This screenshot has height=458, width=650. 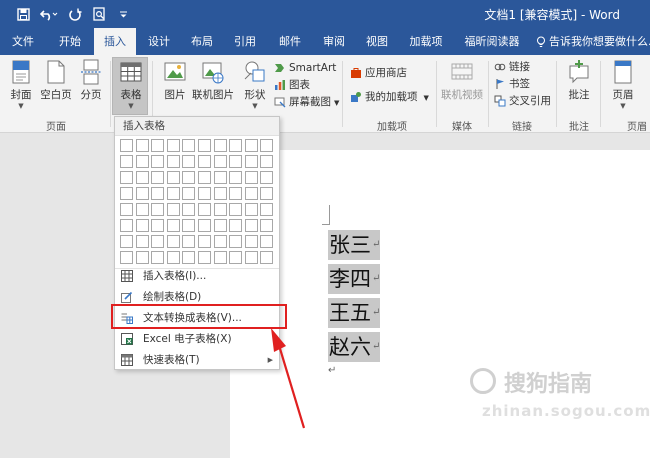 What do you see at coordinates (131, 84) in the screenshot?
I see `table-button: 表格 ▼` at bounding box center [131, 84].